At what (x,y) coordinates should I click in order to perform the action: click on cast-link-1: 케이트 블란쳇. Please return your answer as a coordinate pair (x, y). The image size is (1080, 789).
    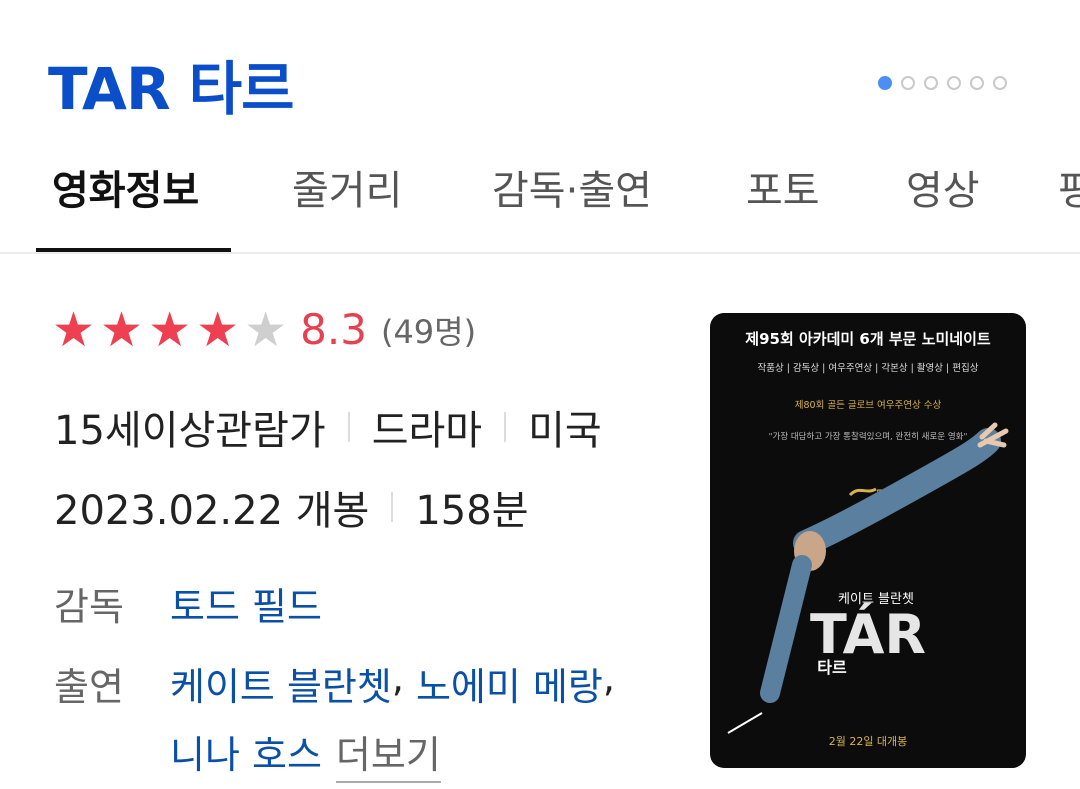
    Looking at the image, I should click on (281, 683).